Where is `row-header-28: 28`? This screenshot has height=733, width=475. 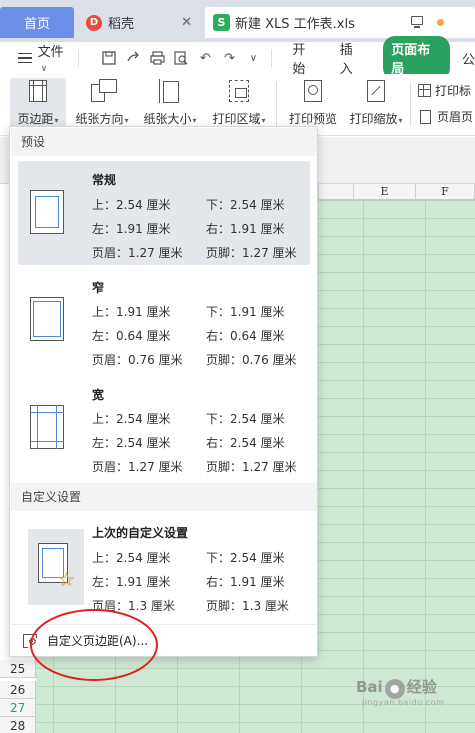 row-header-28: 28 is located at coordinates (18, 725).